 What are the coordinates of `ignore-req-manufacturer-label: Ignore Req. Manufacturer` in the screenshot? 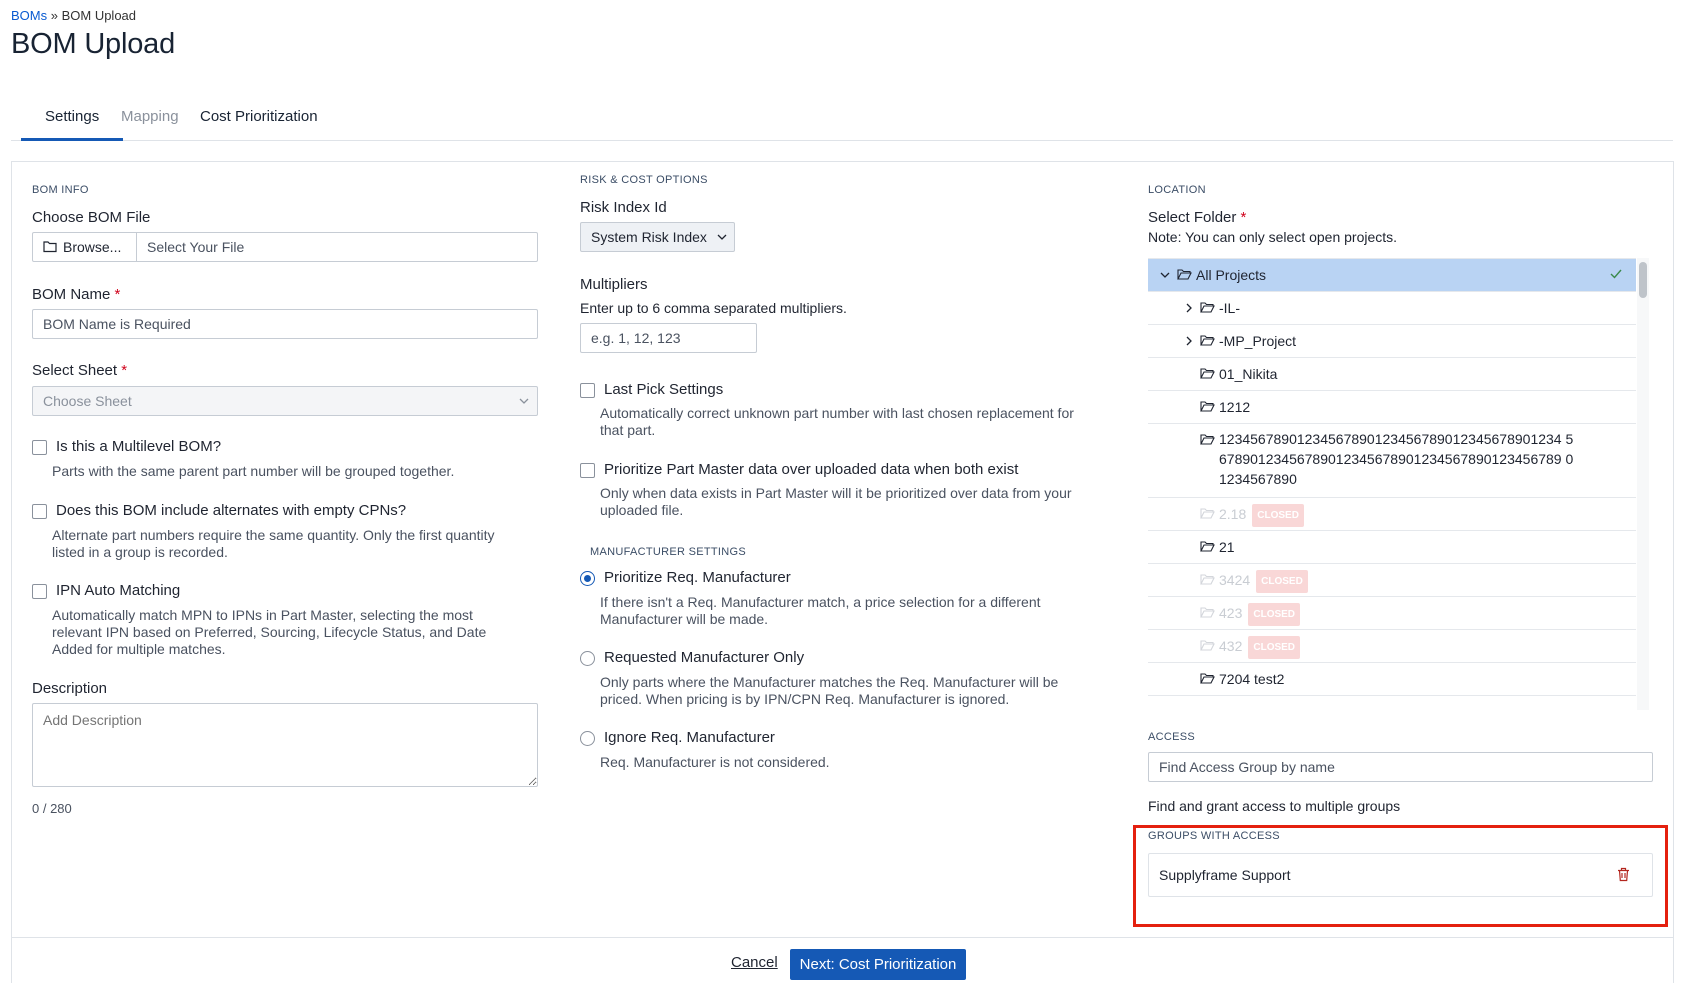 It's located at (689, 737).